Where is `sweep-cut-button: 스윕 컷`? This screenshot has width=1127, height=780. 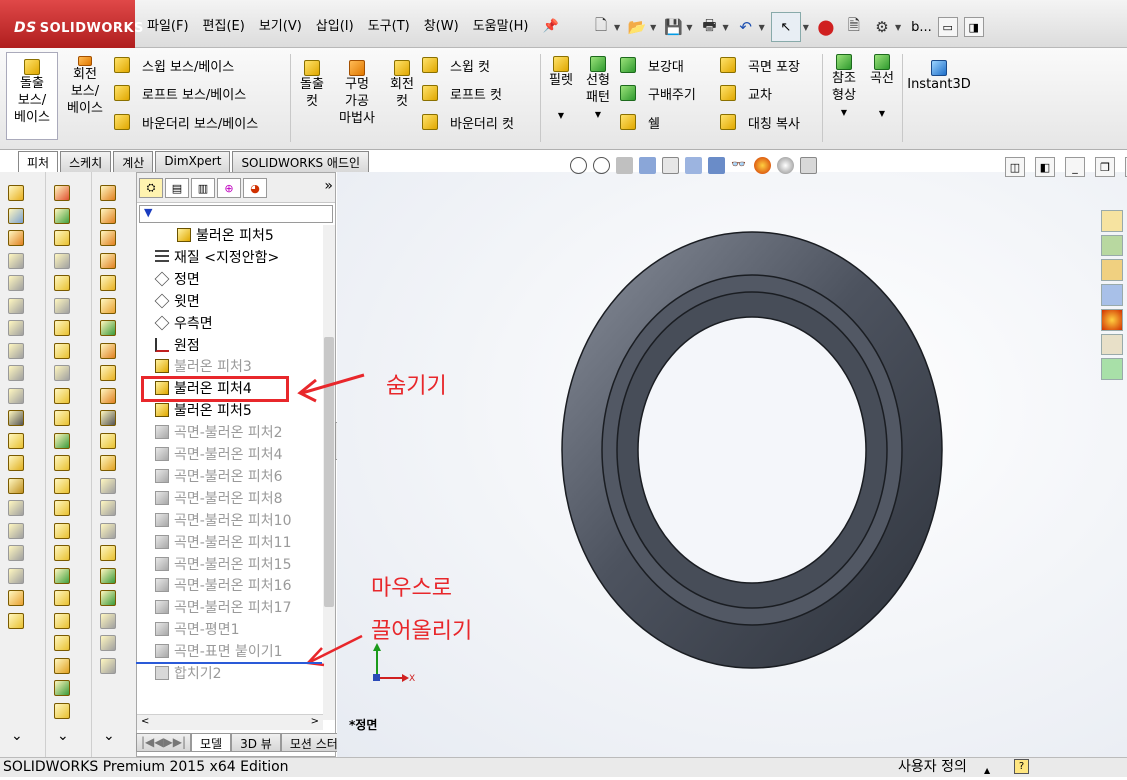
sweep-cut-button: 스윕 컷 is located at coordinates (456, 65).